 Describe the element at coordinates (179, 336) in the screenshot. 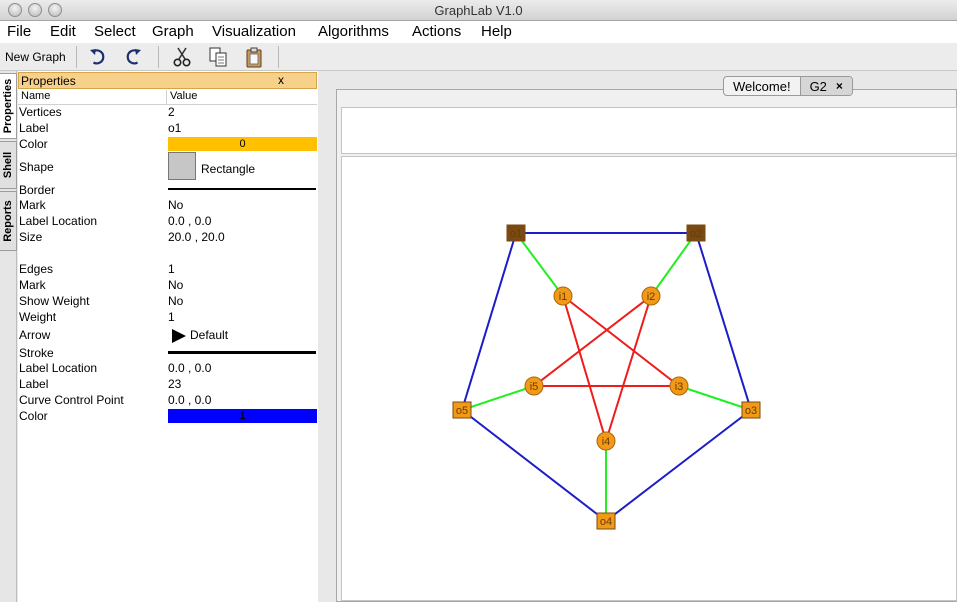

I see `arrow-icon` at that location.